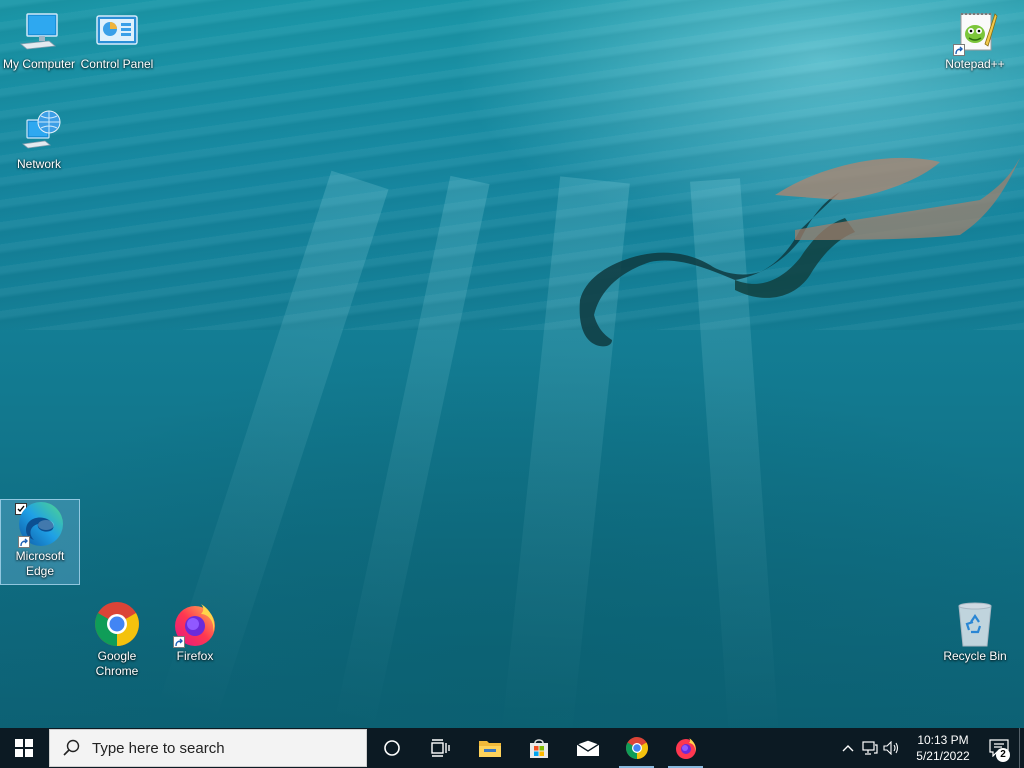 This screenshot has height=768, width=1024. I want to click on desktop-icon-microsoft-edge: Microsoft Edge, so click(40, 542).